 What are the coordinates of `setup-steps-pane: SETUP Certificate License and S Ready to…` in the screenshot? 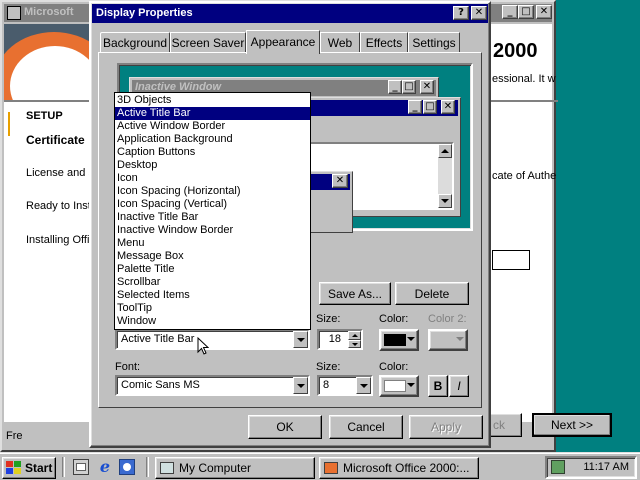 It's located at (50, 262).